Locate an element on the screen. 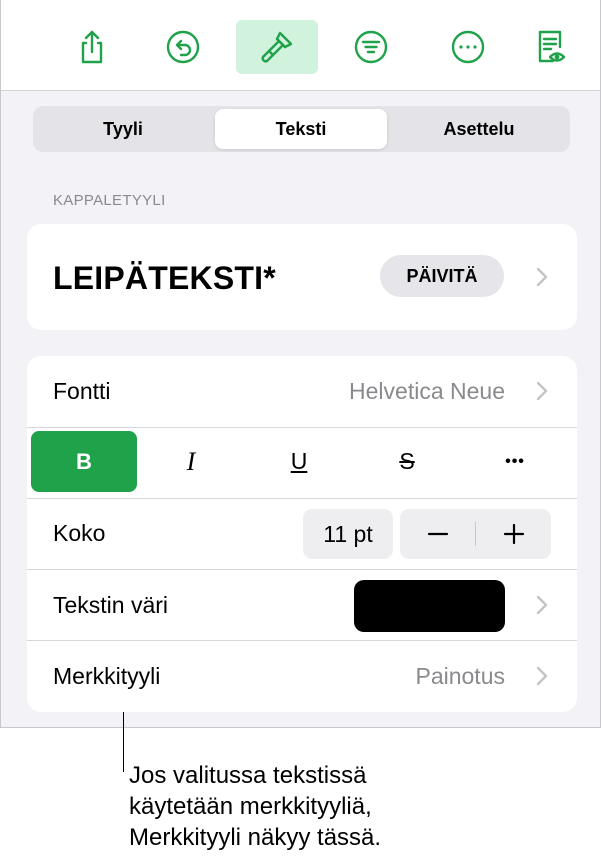 This screenshot has height=868, width=601. more-formatting-button: ••• is located at coordinates (515, 461).